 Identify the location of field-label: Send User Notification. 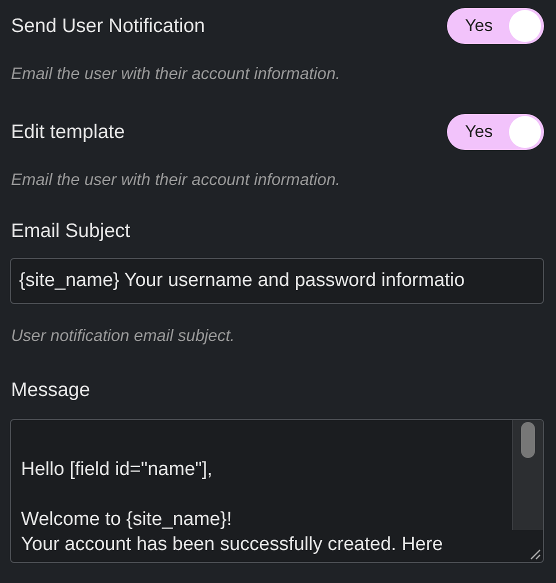
(108, 26).